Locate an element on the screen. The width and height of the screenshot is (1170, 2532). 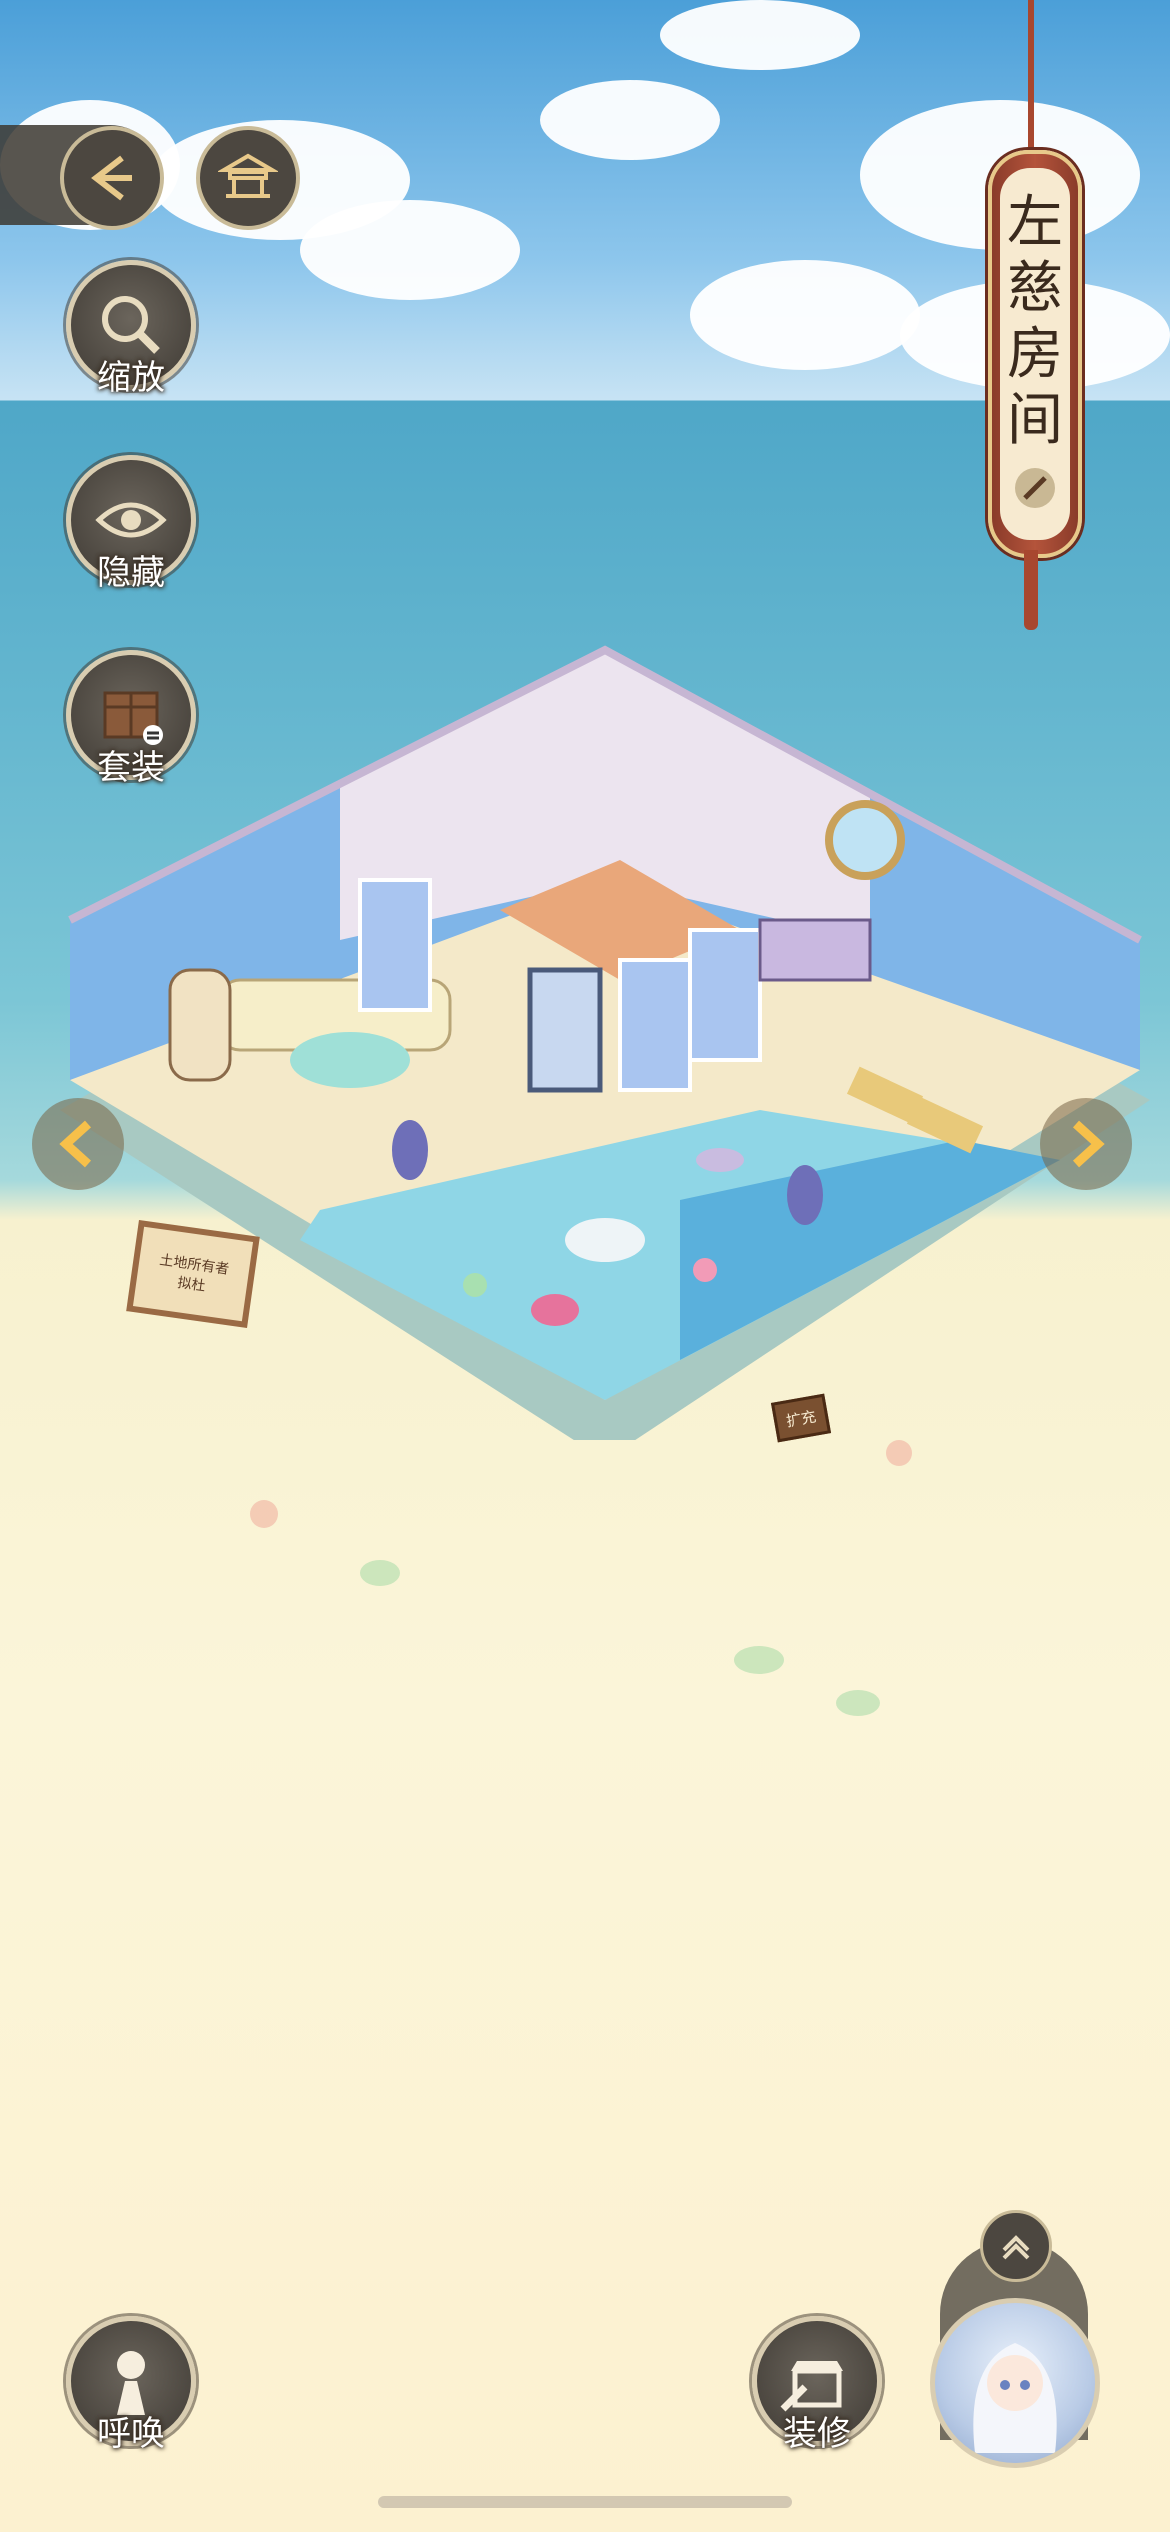
home-button is located at coordinates (248, 178).